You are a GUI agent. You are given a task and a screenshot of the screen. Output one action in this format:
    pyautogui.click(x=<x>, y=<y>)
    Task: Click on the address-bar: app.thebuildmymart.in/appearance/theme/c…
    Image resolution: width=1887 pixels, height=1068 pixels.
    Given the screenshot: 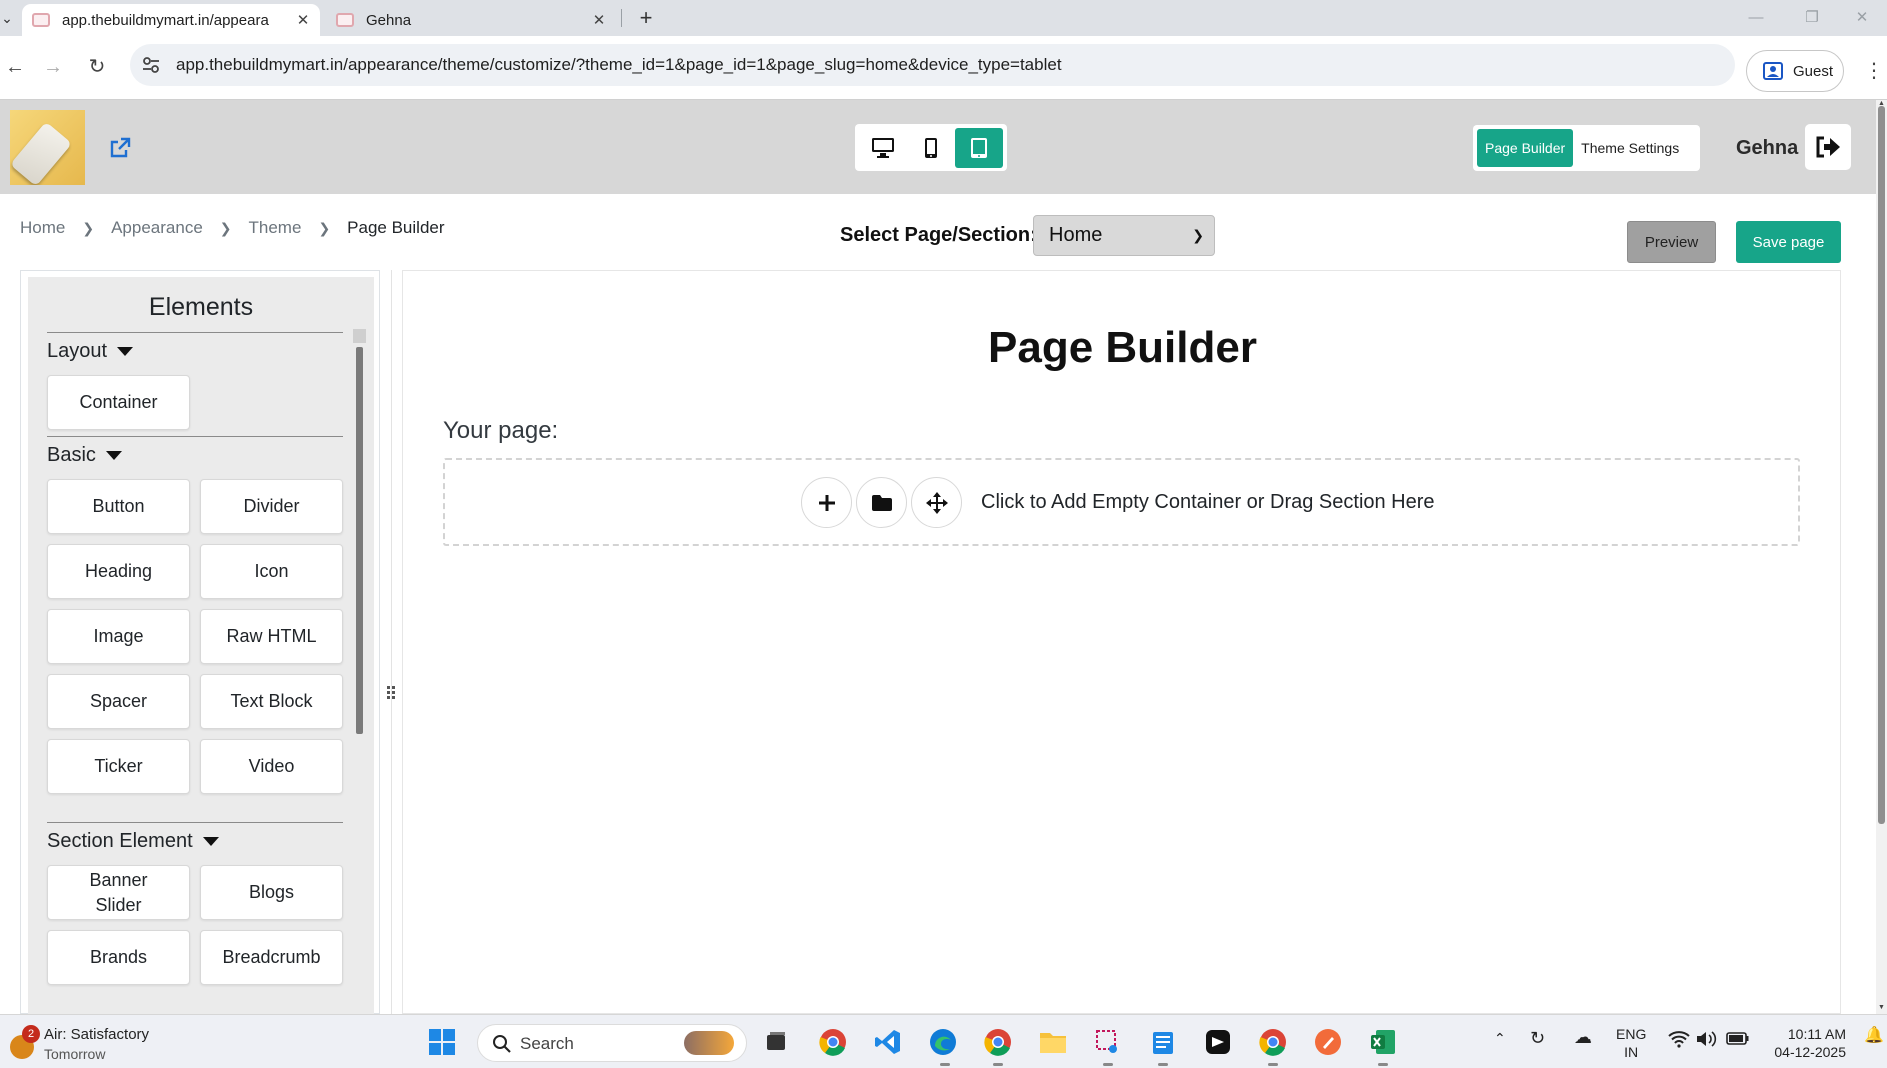 What is the action you would take?
    pyautogui.click(x=932, y=65)
    